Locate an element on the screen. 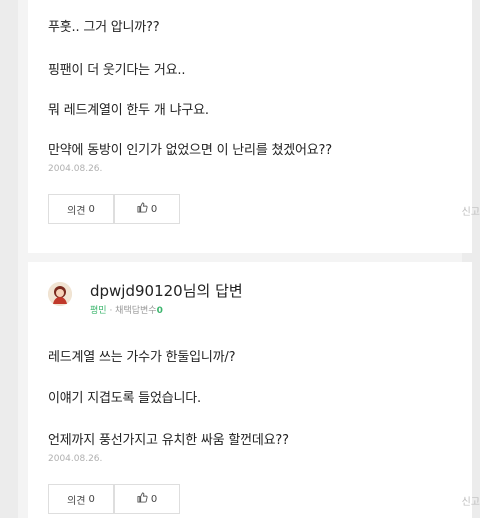 This screenshot has width=480, height=518. page-left-gutter is located at coordinates (9, 259).